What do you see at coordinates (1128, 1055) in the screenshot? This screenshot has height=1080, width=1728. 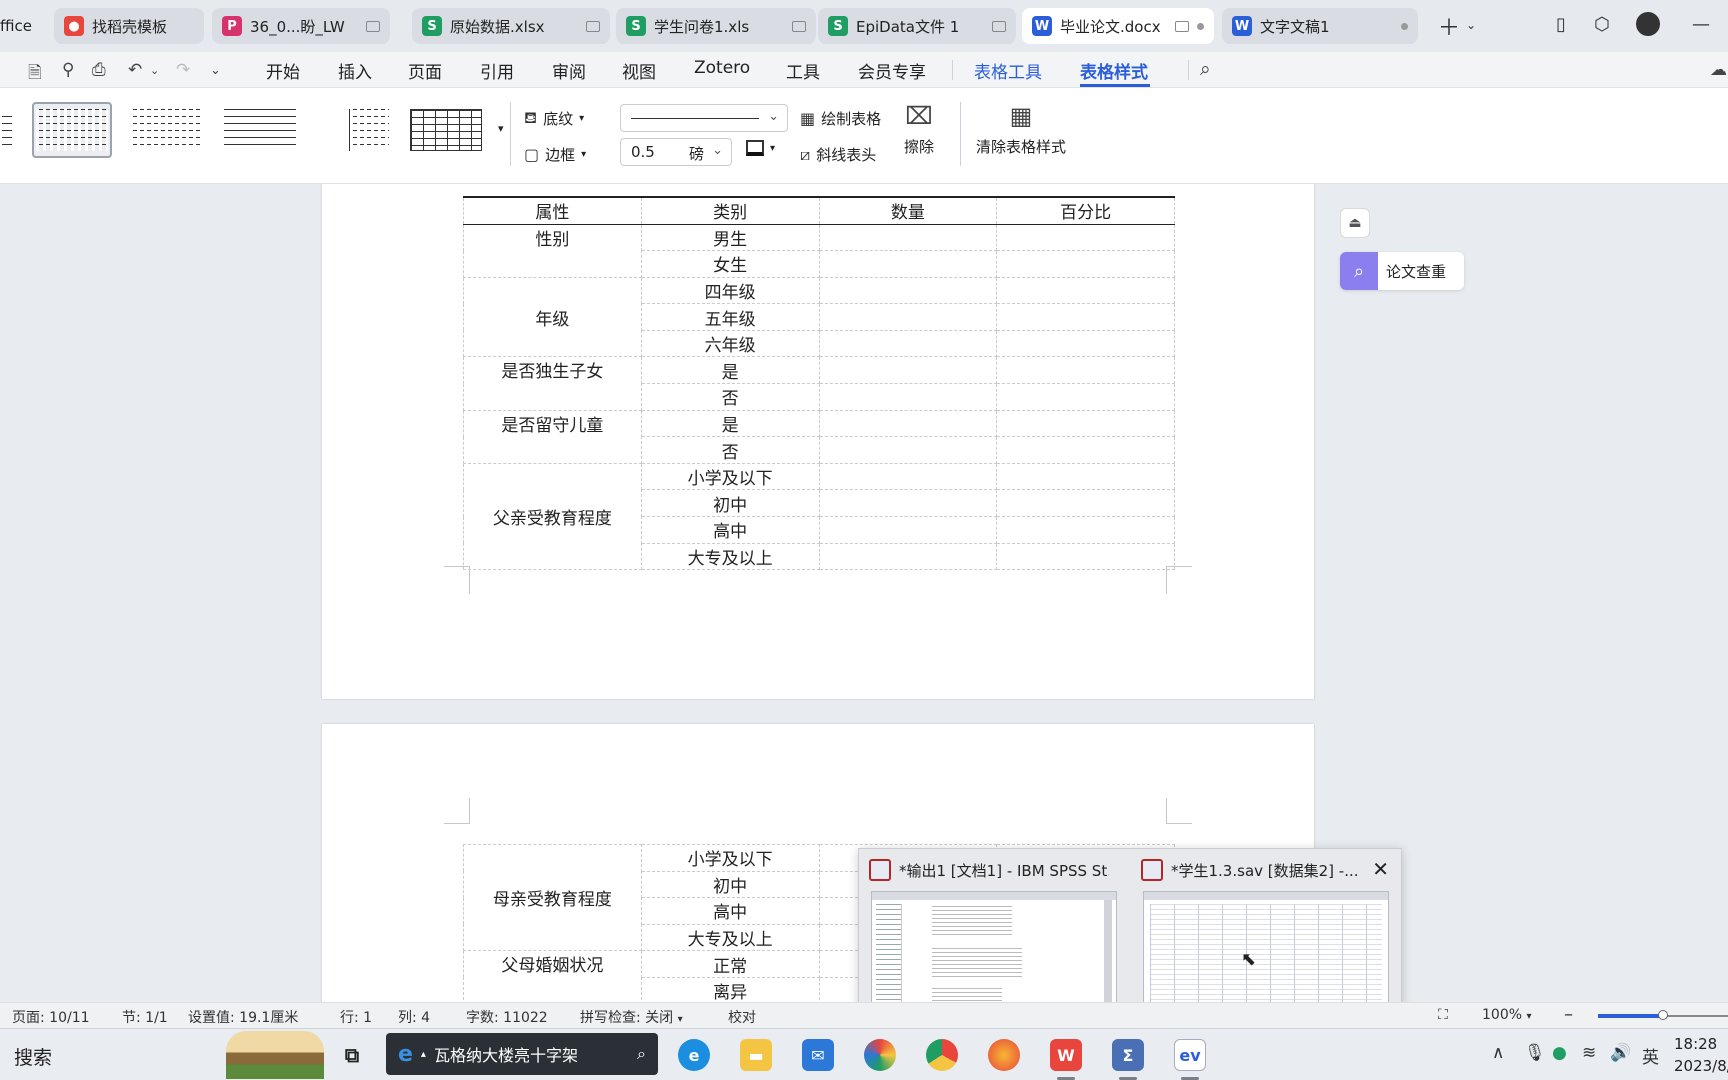 I see `spss-taskbar-icon: Σ` at bounding box center [1128, 1055].